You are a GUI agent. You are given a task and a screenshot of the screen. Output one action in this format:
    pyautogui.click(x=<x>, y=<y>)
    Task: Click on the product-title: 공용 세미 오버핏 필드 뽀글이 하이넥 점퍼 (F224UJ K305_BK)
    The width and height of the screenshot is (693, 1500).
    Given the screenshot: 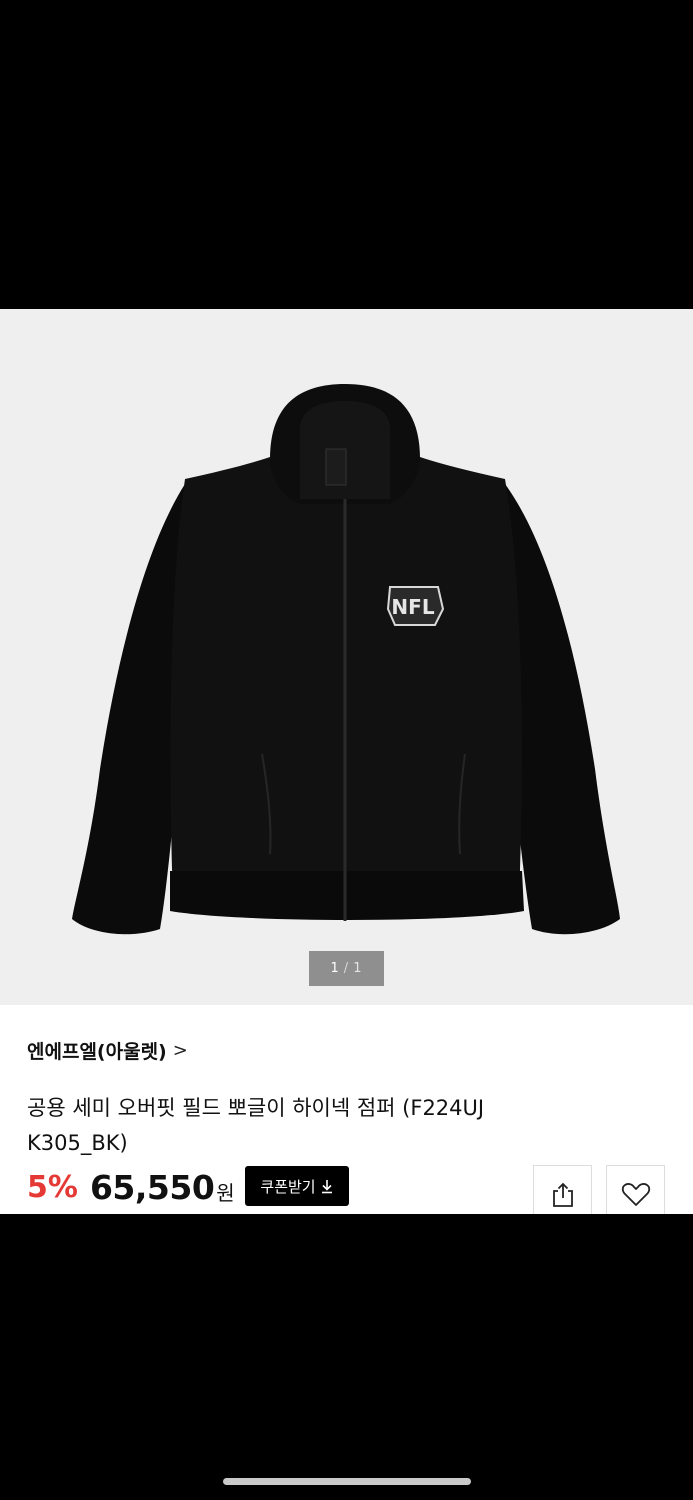 What is the action you would take?
    pyautogui.click(x=256, y=1125)
    